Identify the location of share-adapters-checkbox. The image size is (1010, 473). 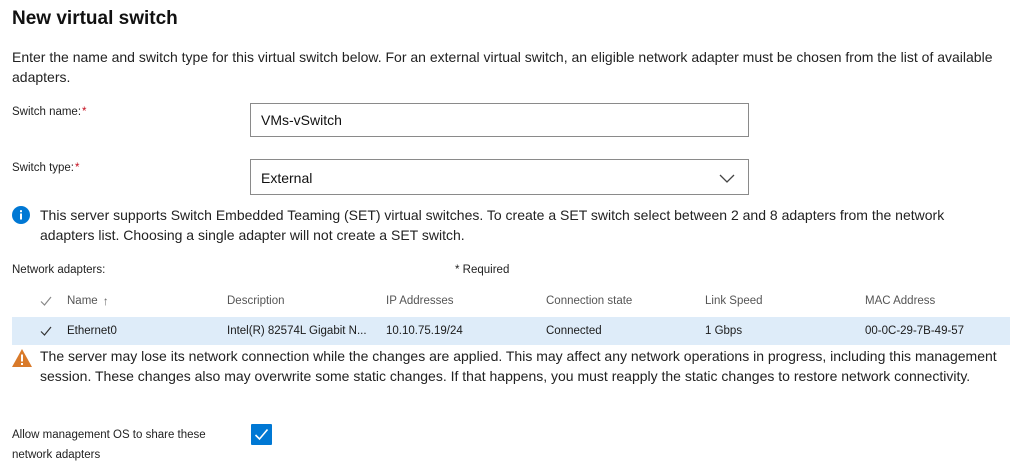
(261, 434).